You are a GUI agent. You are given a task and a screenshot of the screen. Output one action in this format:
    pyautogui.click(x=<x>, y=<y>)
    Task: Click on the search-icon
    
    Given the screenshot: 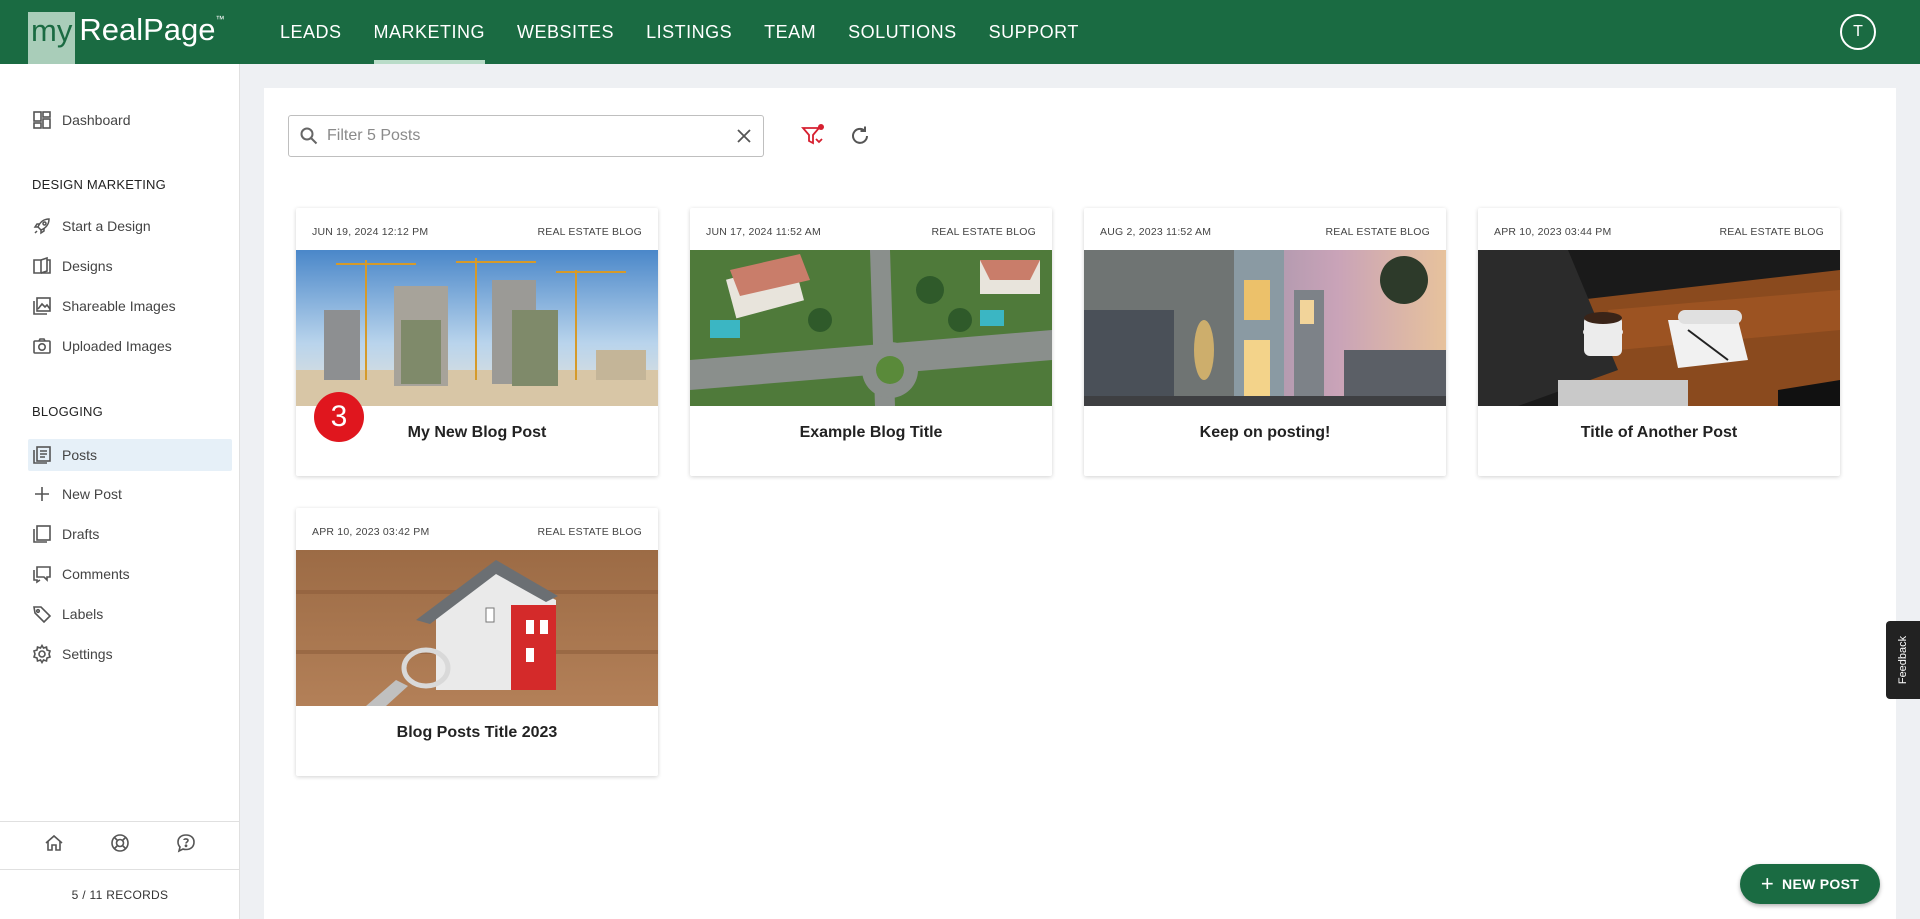 What is the action you would take?
    pyautogui.click(x=309, y=136)
    